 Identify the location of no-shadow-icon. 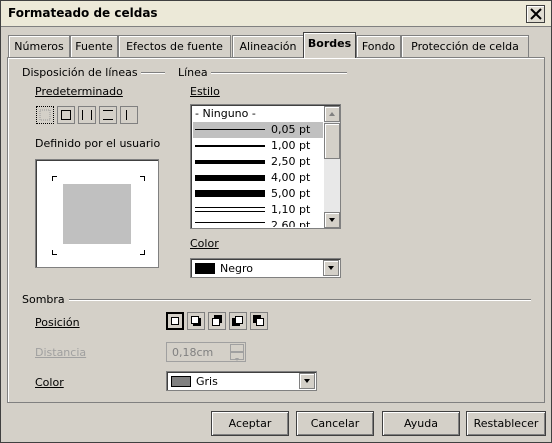
(175, 321).